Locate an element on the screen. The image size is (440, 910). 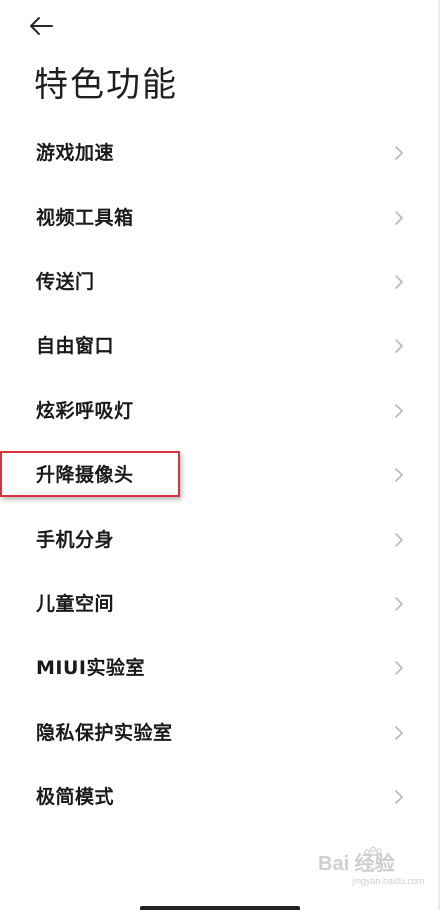
menu-item-game-boost: 游戏加速 is located at coordinates (220, 153).